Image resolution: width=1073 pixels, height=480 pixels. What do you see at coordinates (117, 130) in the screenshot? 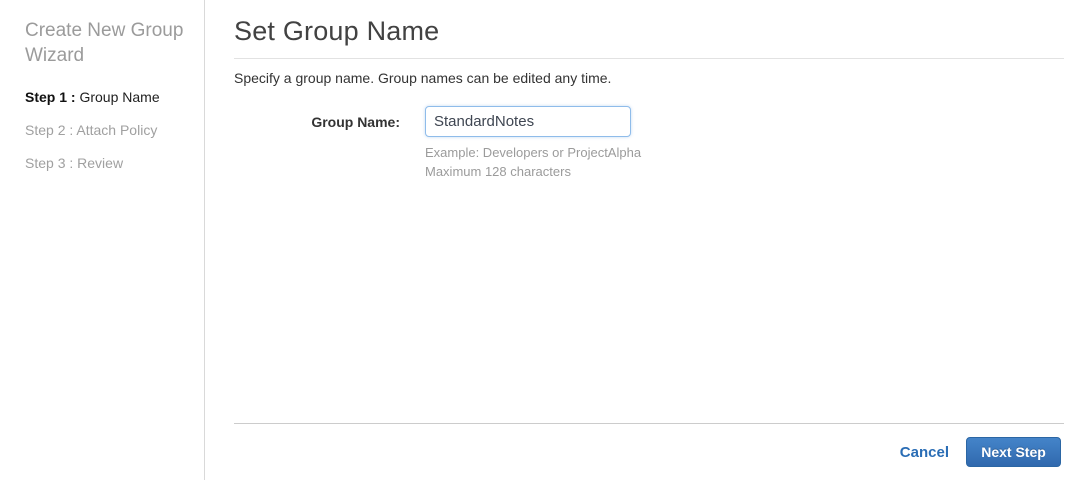
I see `step-2-label: Attach Policy` at bounding box center [117, 130].